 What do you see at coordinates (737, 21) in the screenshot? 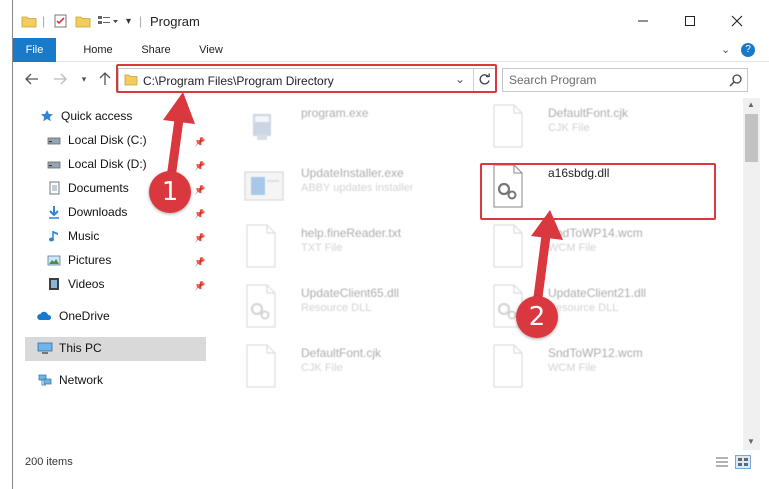
I see `close-button` at bounding box center [737, 21].